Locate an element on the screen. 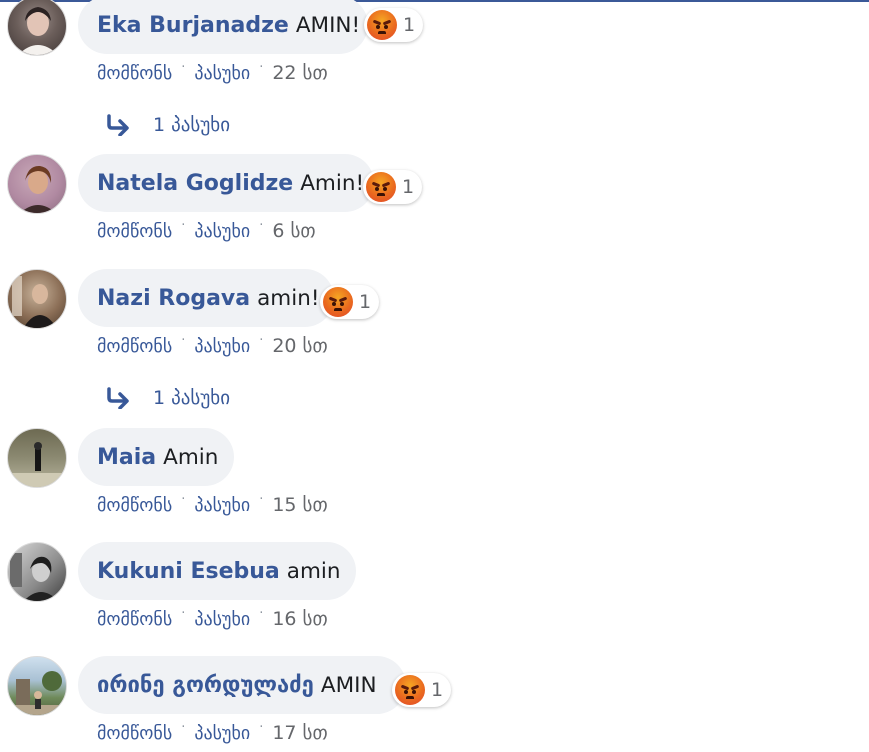 The image size is (869, 752). comment-time: 16 სთ is located at coordinates (299, 619).